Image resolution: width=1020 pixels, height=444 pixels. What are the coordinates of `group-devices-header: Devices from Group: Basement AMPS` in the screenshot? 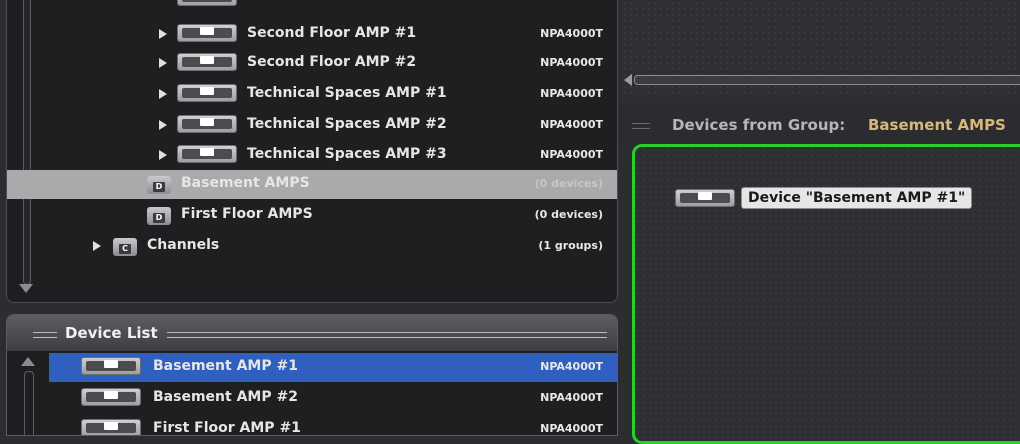 It's located at (821, 124).